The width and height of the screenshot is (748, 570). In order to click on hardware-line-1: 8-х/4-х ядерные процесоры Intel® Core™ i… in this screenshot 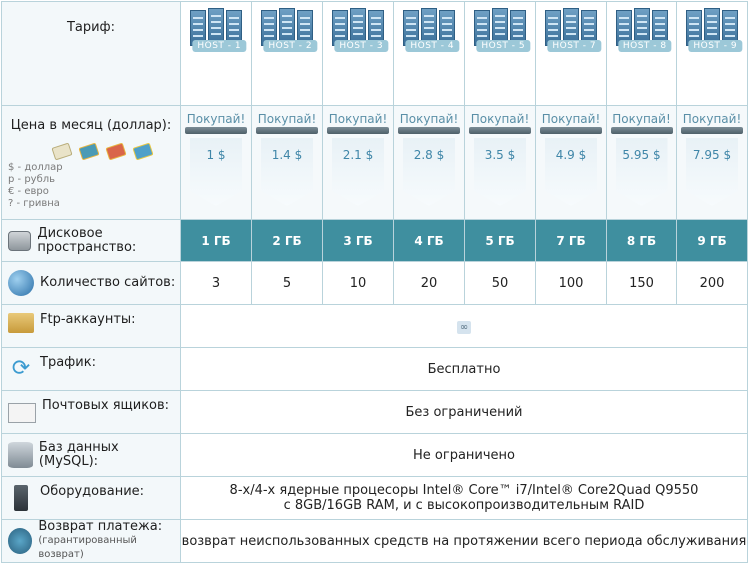, I will do `click(464, 490)`.